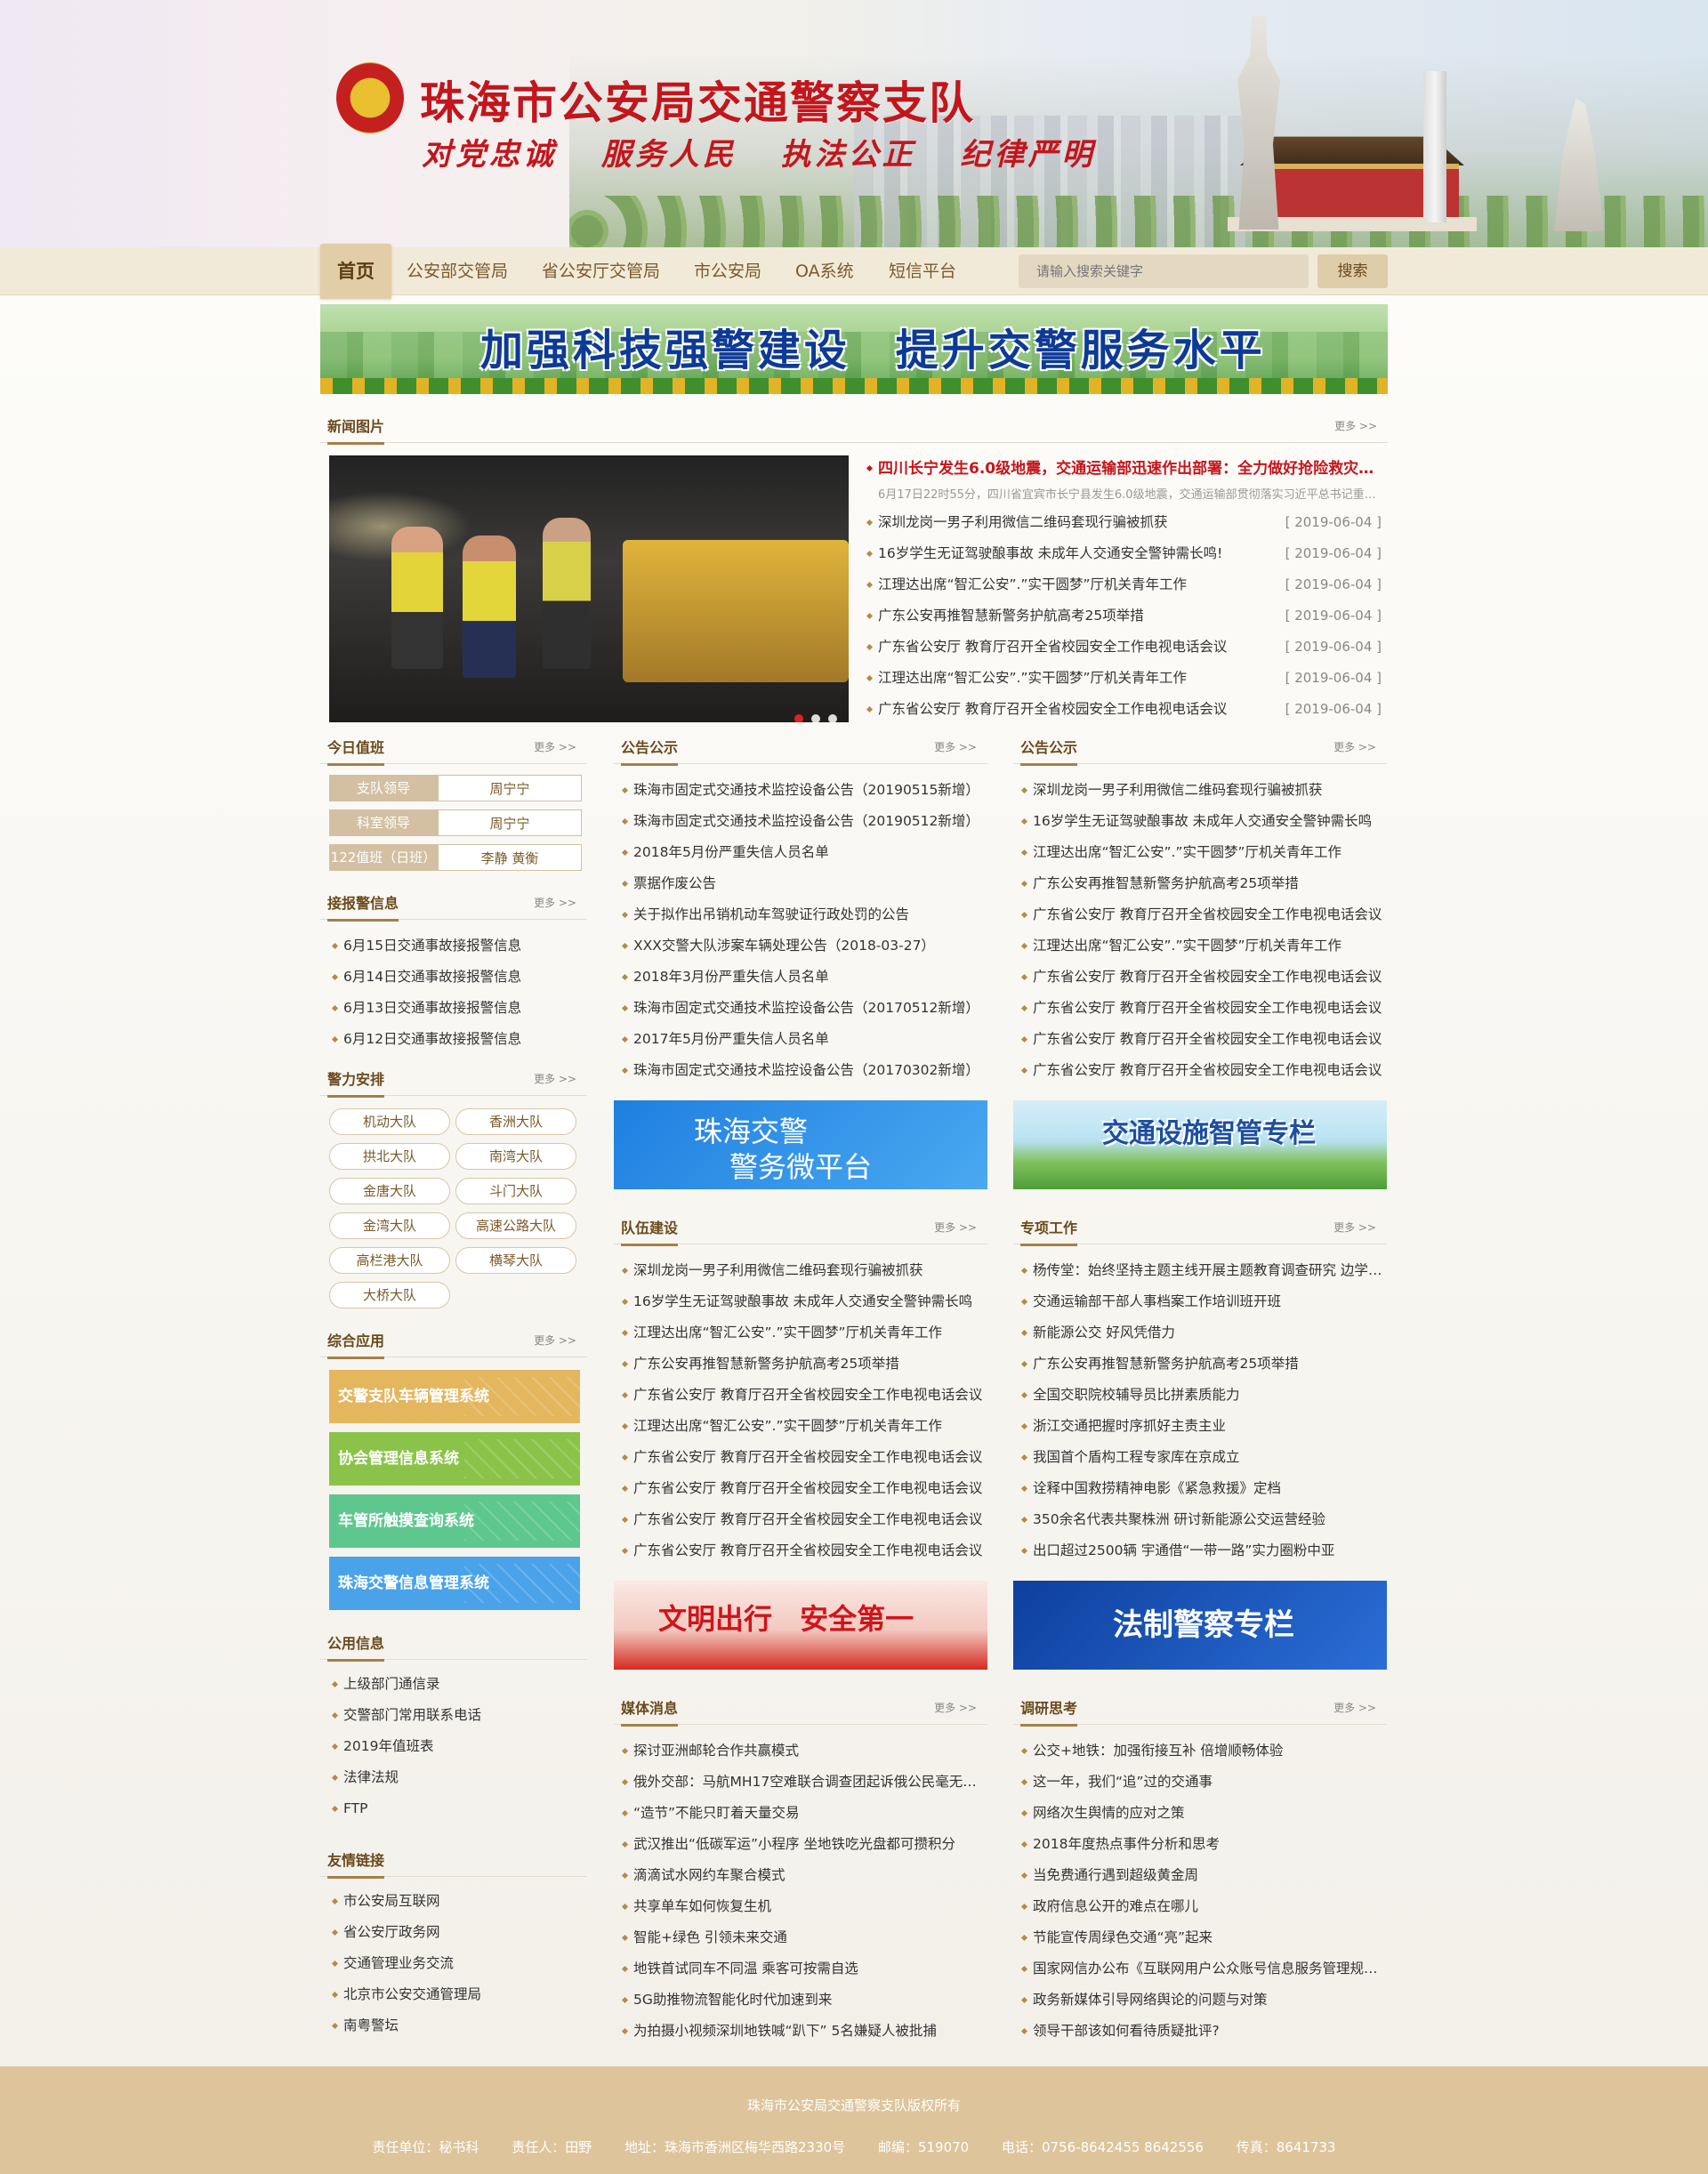 Image resolution: width=1708 pixels, height=2174 pixels. I want to click on top-banner: 加强科技强警建设 提升交警服务水平, so click(854, 349).